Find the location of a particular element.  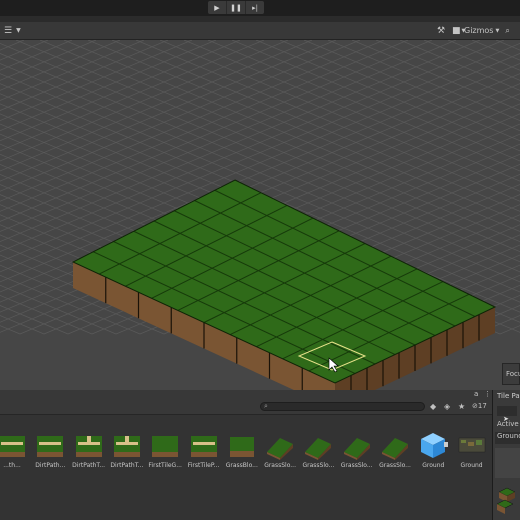

focus-overlay-tab: Focu is located at coordinates (511, 374).